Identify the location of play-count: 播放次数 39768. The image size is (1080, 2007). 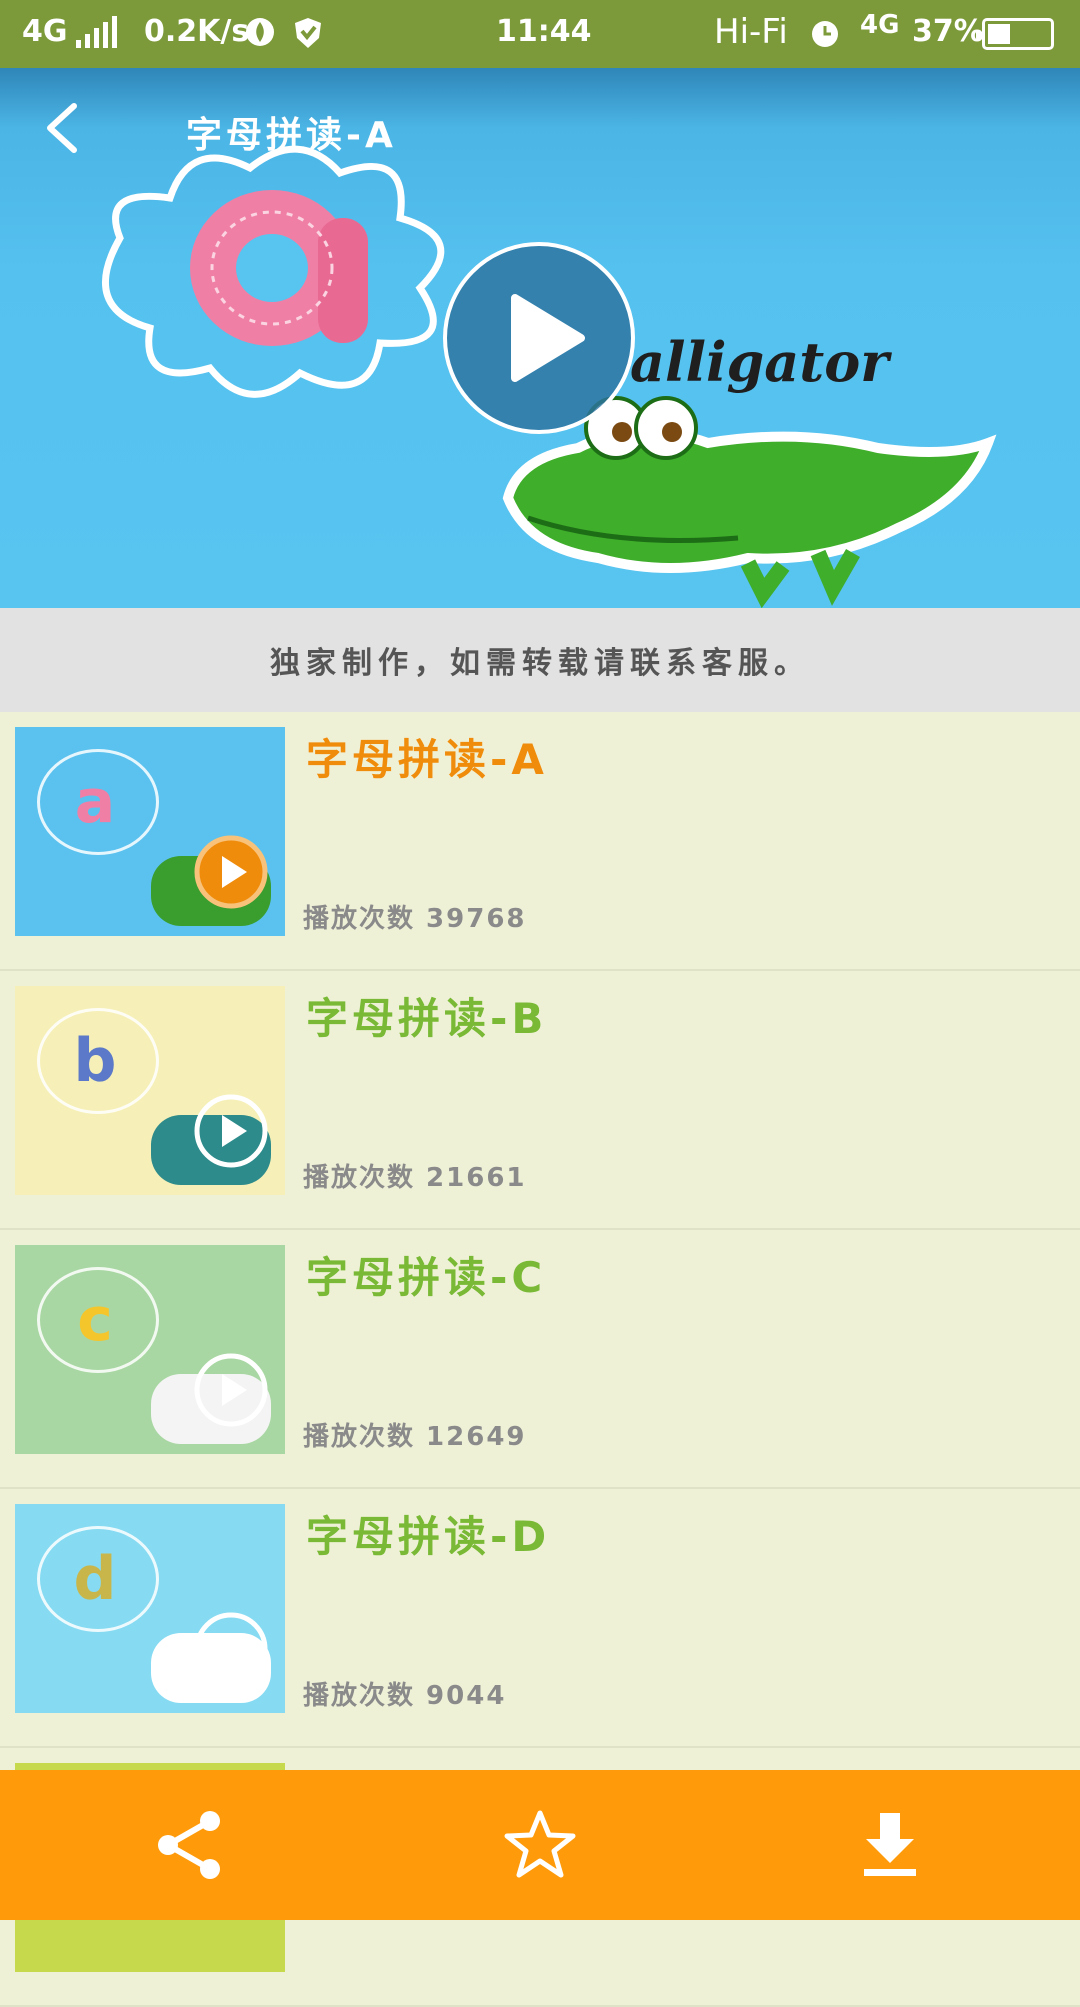
(415, 919).